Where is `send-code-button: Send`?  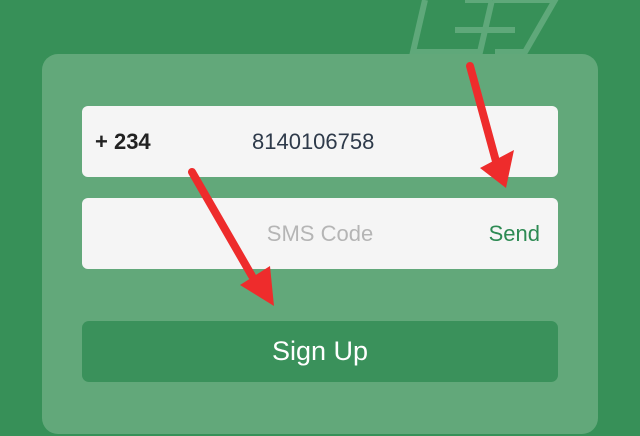 send-code-button: Send is located at coordinates (514, 233).